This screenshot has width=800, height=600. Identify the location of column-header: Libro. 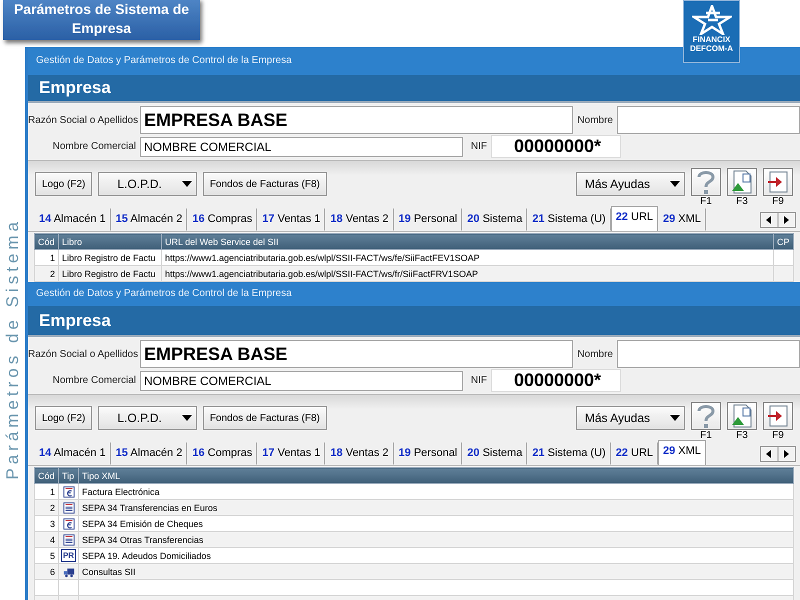
(110, 242).